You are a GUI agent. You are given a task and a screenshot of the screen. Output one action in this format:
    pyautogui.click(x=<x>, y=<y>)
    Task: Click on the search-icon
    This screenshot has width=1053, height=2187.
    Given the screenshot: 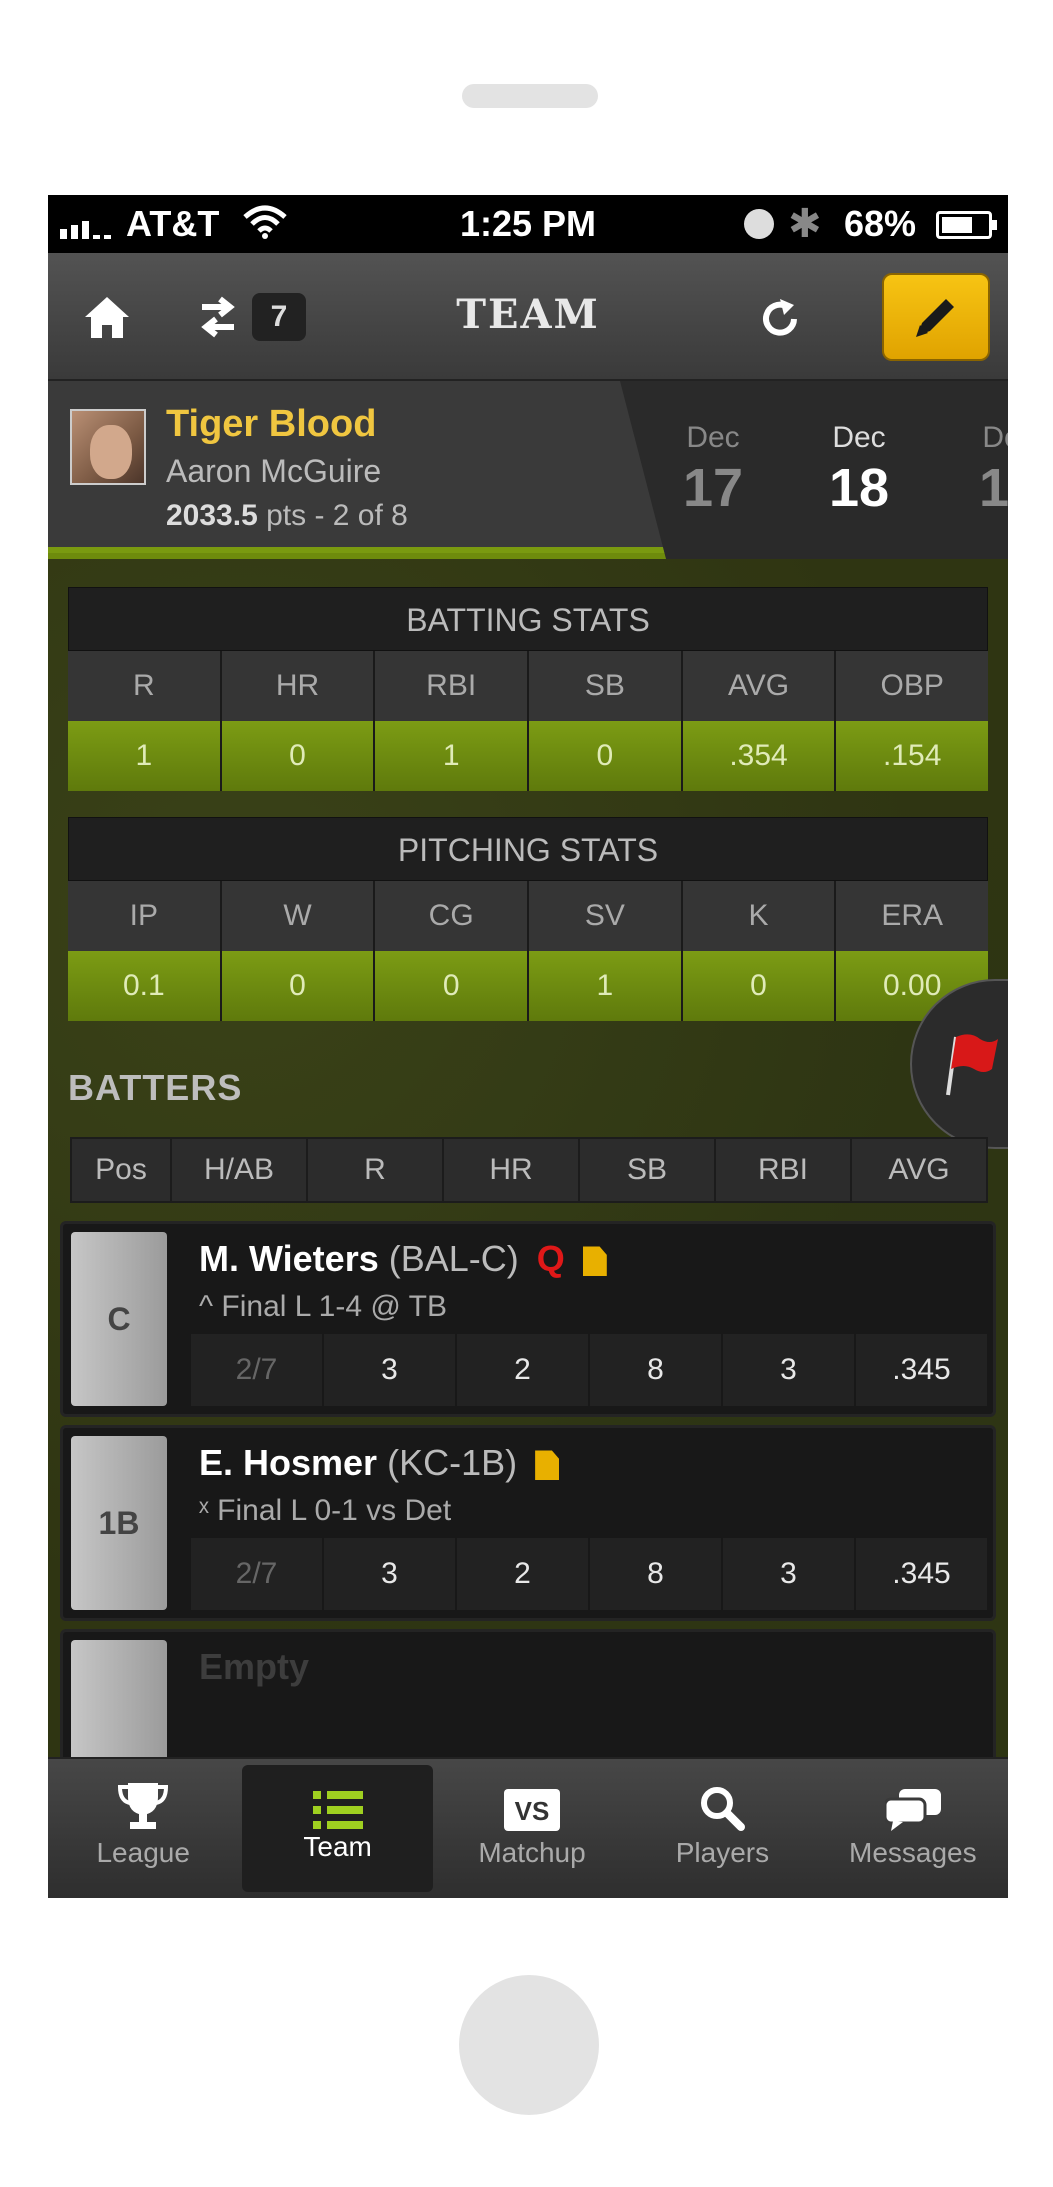 What is the action you would take?
    pyautogui.click(x=723, y=1809)
    